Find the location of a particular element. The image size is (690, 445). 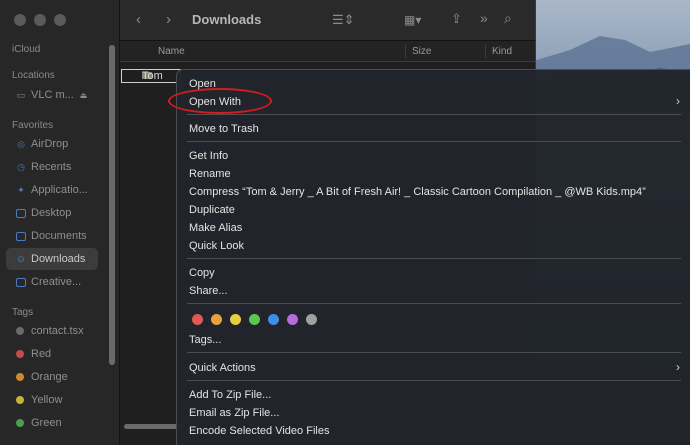

sidebar-item-airdrop: ◎ AirDrop is located at coordinates (52, 144).